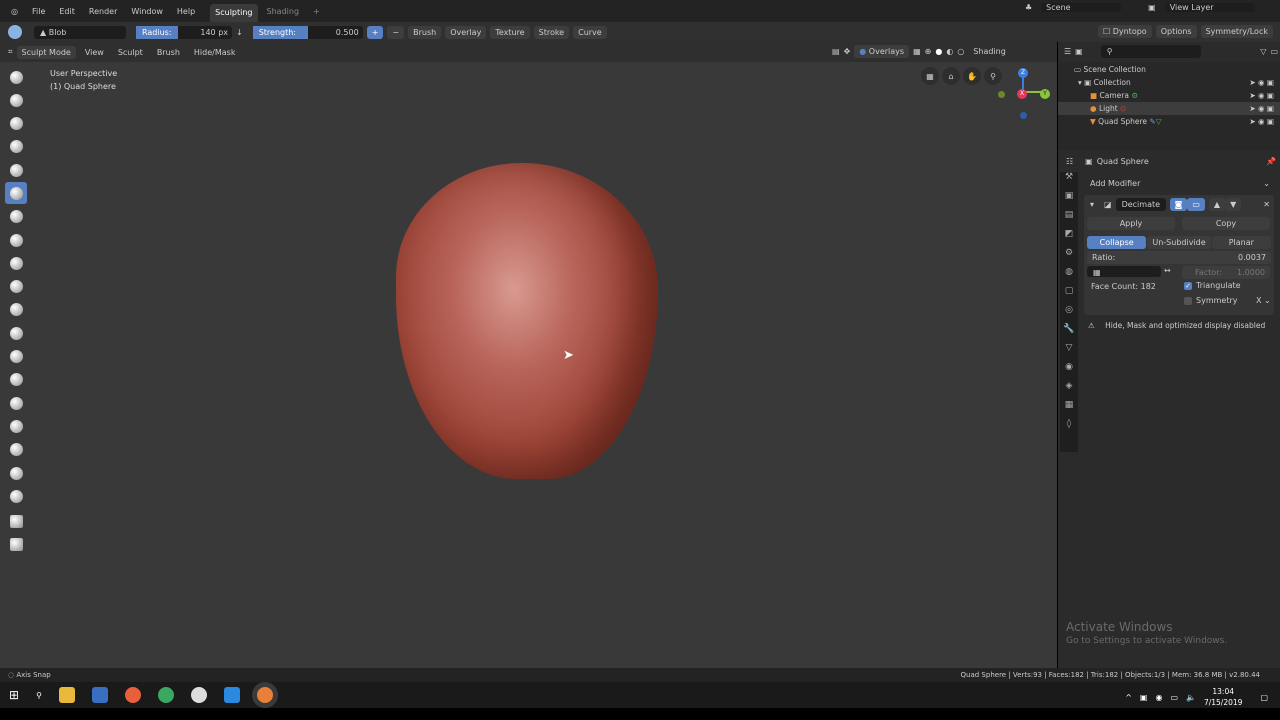 This screenshot has width=1280, height=720. What do you see at coordinates (16, 77) in the screenshot?
I see `draw-tool` at bounding box center [16, 77].